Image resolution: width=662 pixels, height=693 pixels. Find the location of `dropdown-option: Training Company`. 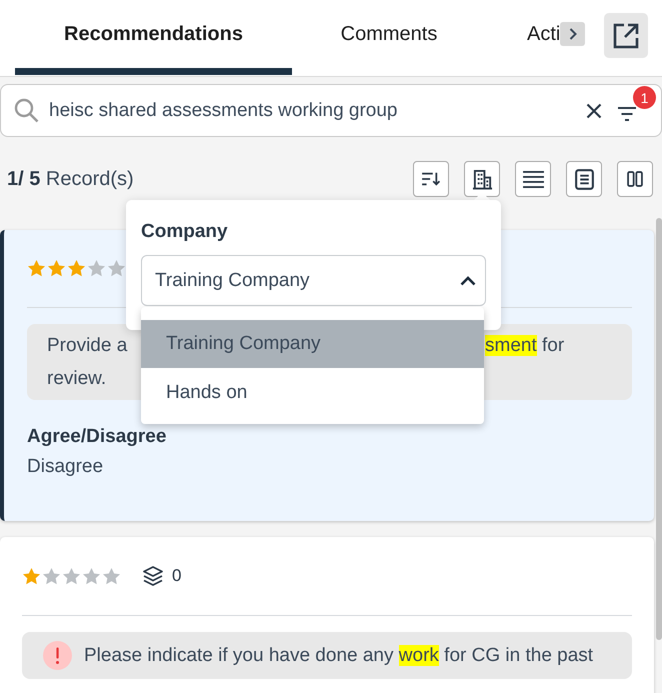

dropdown-option: Training Company is located at coordinates (312, 344).